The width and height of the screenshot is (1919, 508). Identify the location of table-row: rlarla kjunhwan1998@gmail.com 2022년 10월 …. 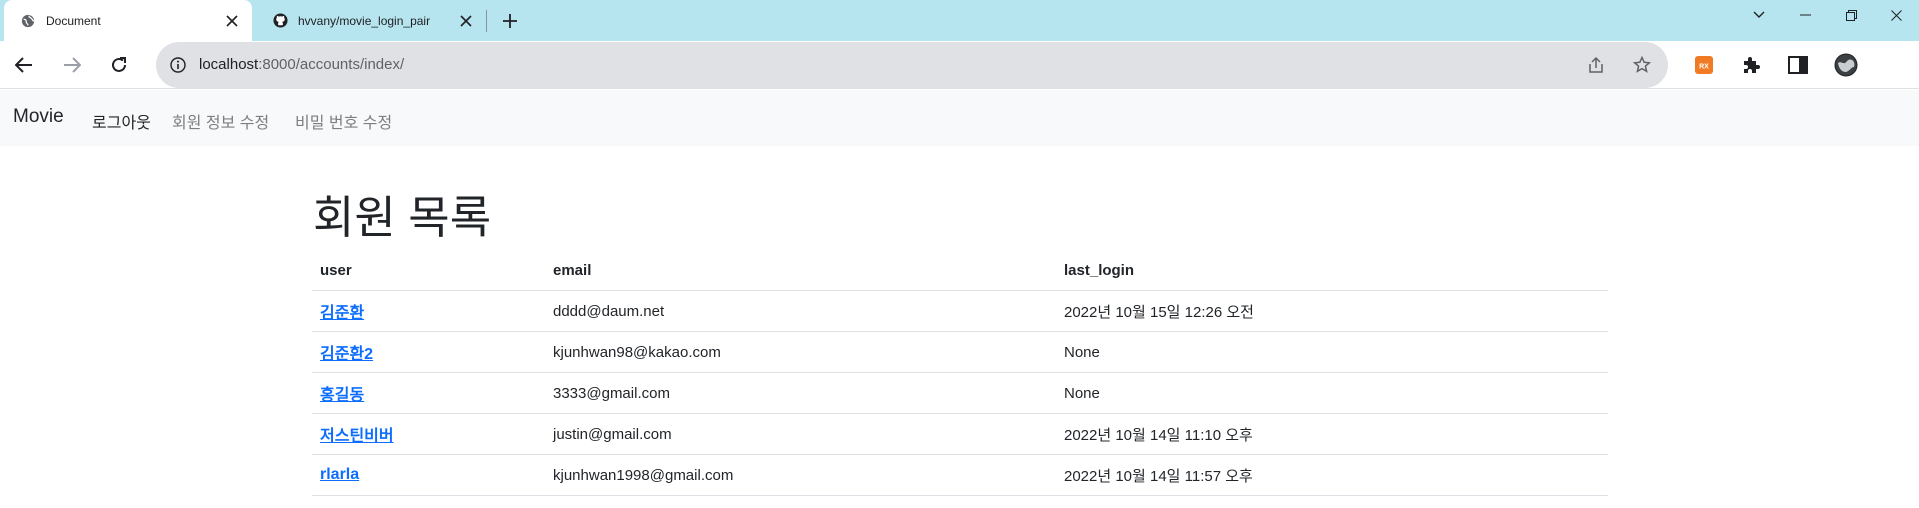
(960, 475).